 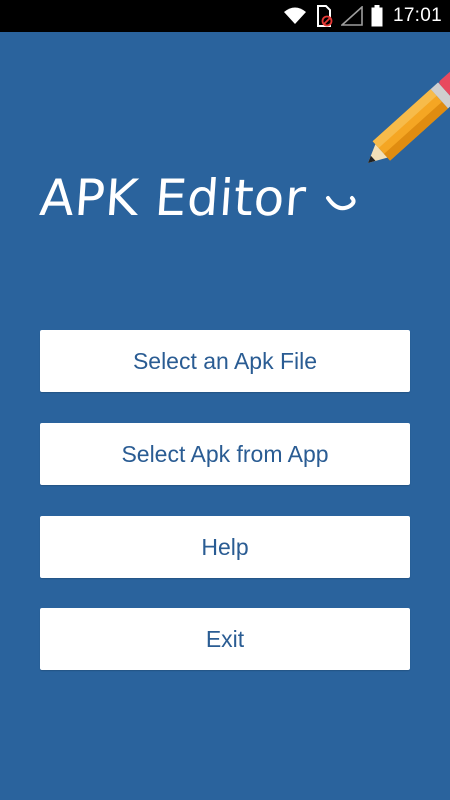 What do you see at coordinates (225, 639) in the screenshot?
I see `exit-button: Exit` at bounding box center [225, 639].